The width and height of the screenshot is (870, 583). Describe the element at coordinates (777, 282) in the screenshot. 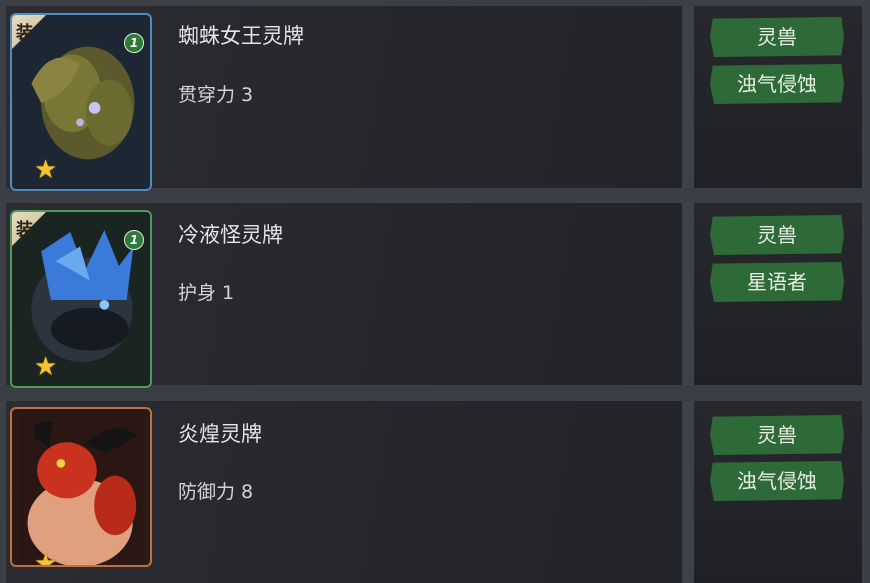

I see `tag-xingyuzhe: 星语者` at that location.